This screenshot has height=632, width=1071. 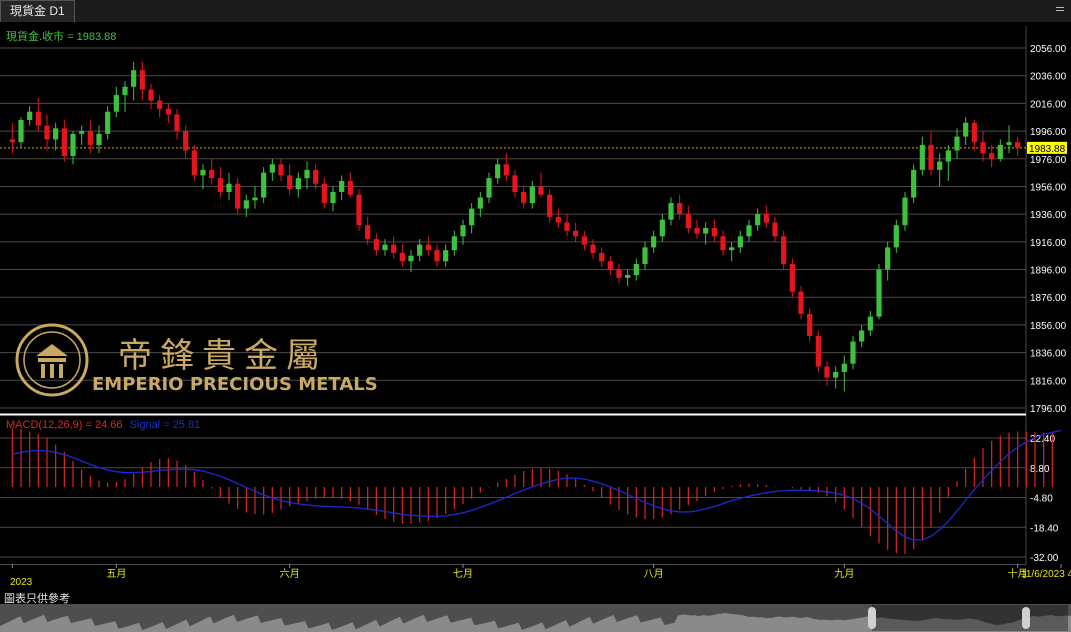 I want to click on chart-navigator, so click(x=535, y=618).